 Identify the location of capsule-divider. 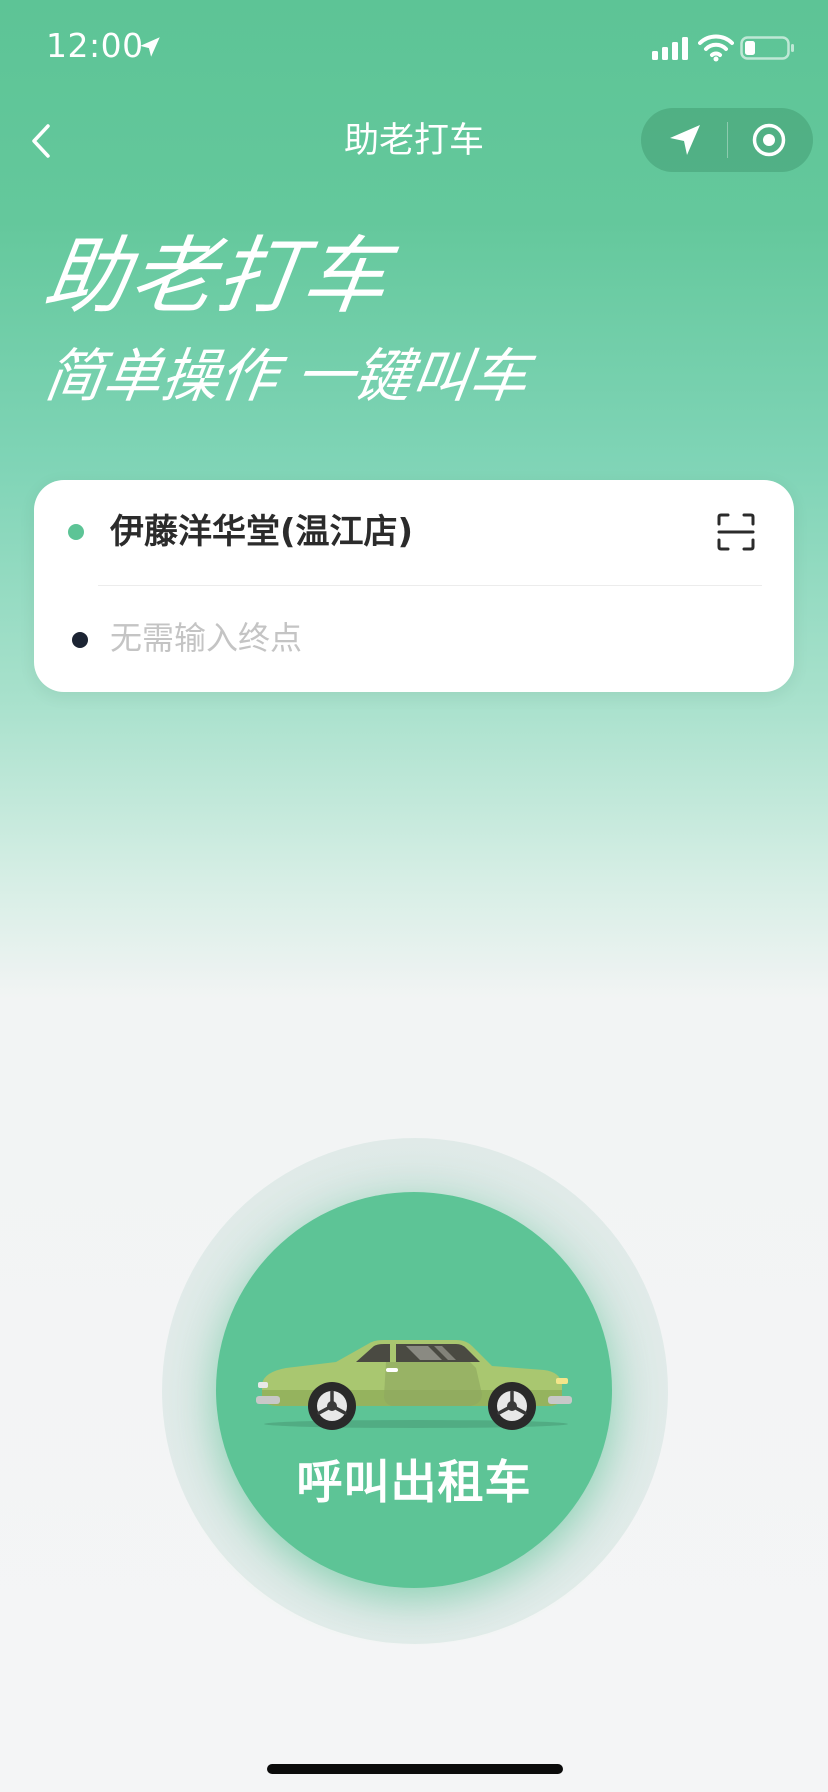
(727, 140).